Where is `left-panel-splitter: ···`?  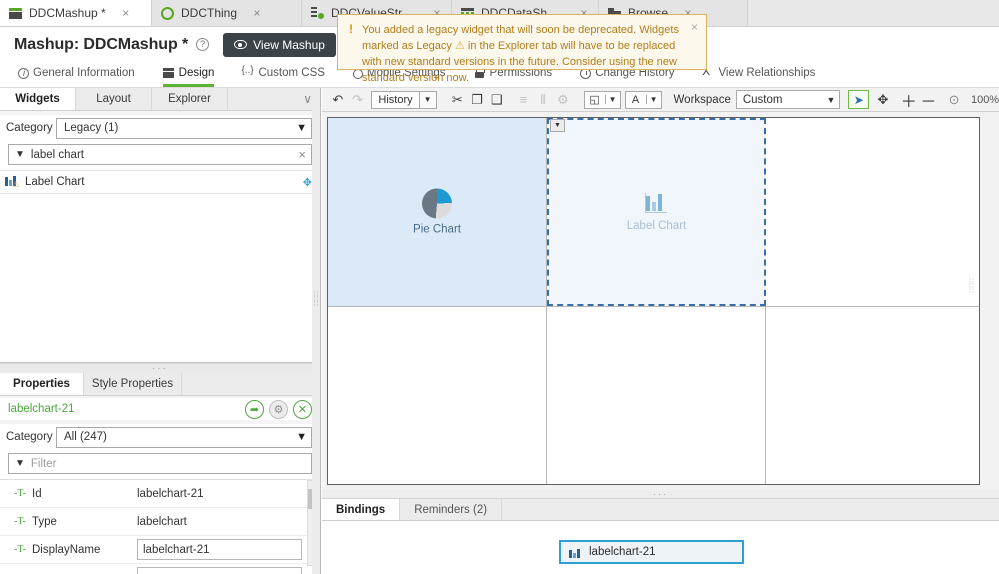 left-panel-splitter: ··· is located at coordinates (160, 368).